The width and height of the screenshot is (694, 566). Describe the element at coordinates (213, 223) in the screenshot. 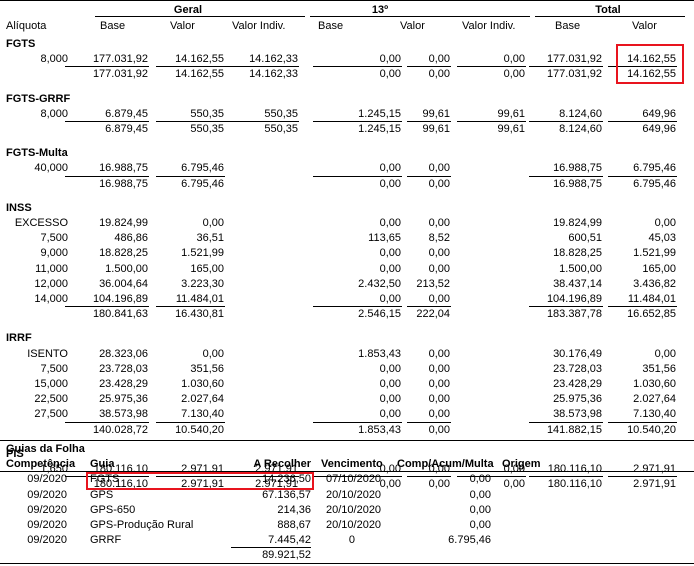

I see `cell-geral-valor: 0,00` at that location.